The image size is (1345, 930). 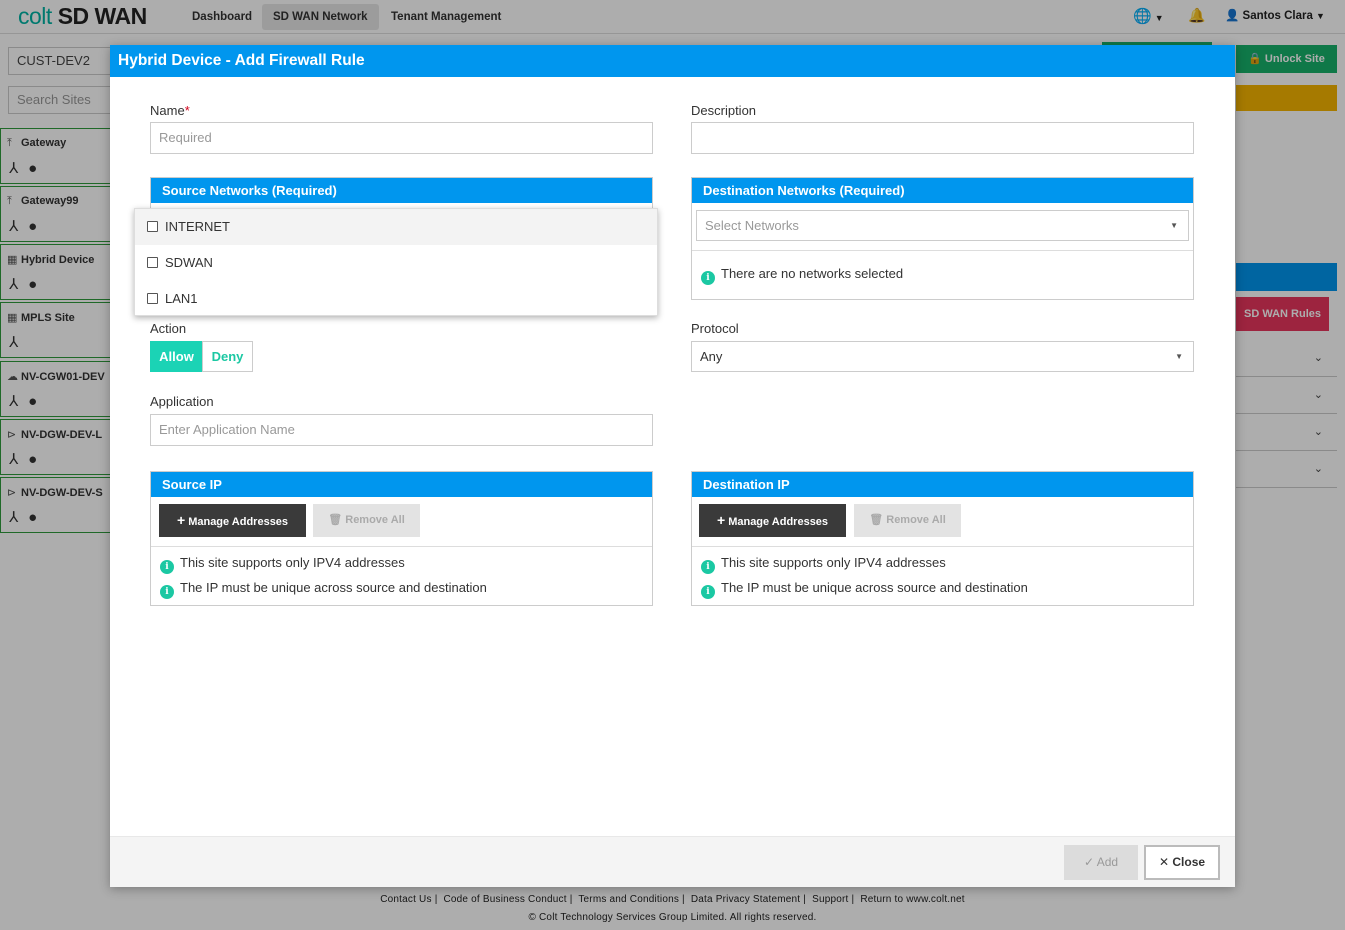 What do you see at coordinates (282, 564) in the screenshot?
I see `source-ipv4-info: i This site supports only IPV4 addresses` at bounding box center [282, 564].